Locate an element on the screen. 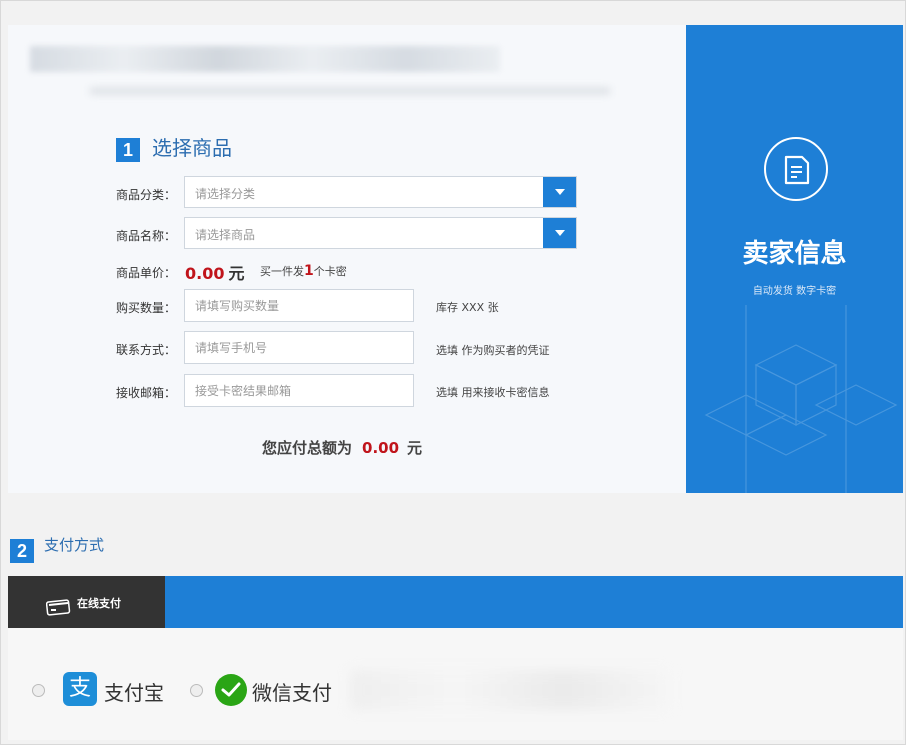 The height and width of the screenshot is (745, 906). card-per-item-note: 买一件发1个卡密 is located at coordinates (303, 271).